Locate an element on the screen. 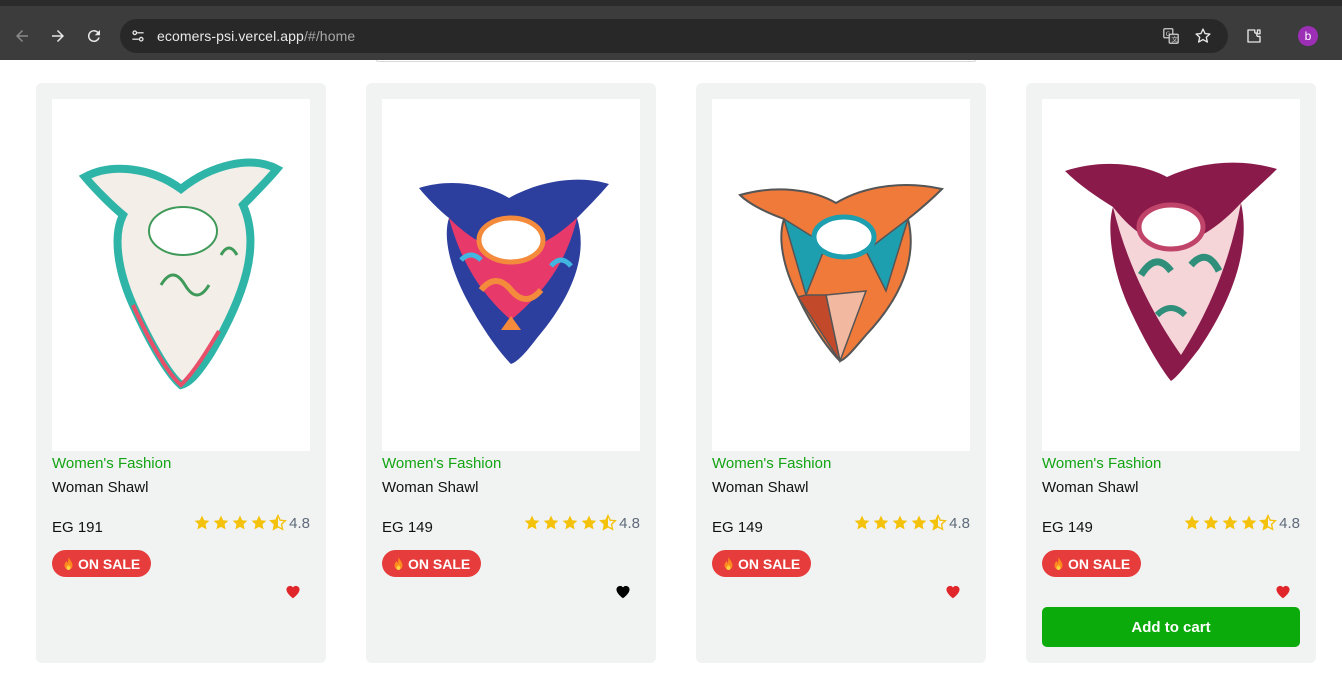 Image resolution: width=1342 pixels, height=693 pixels. reload-button is located at coordinates (94, 36).